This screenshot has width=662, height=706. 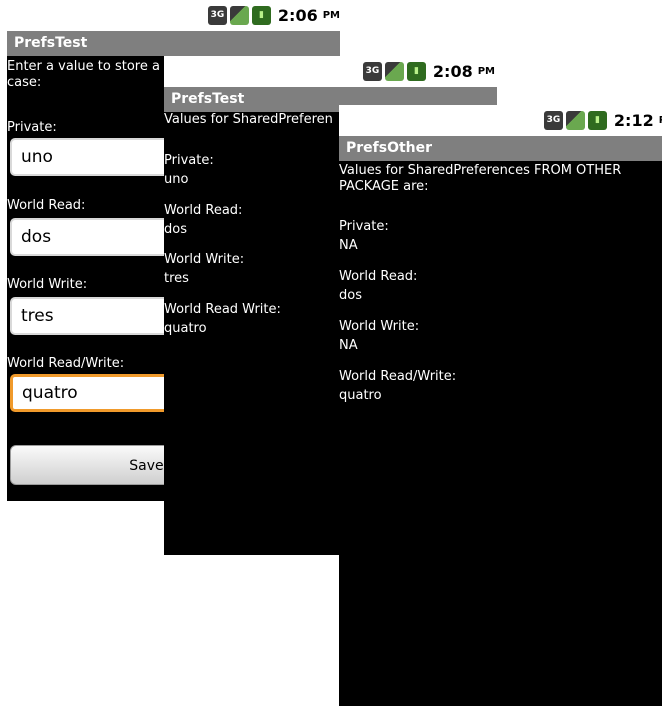 What do you see at coordinates (248, 119) in the screenshot?
I see `intro-text: Values for SharedPreferen` at bounding box center [248, 119].